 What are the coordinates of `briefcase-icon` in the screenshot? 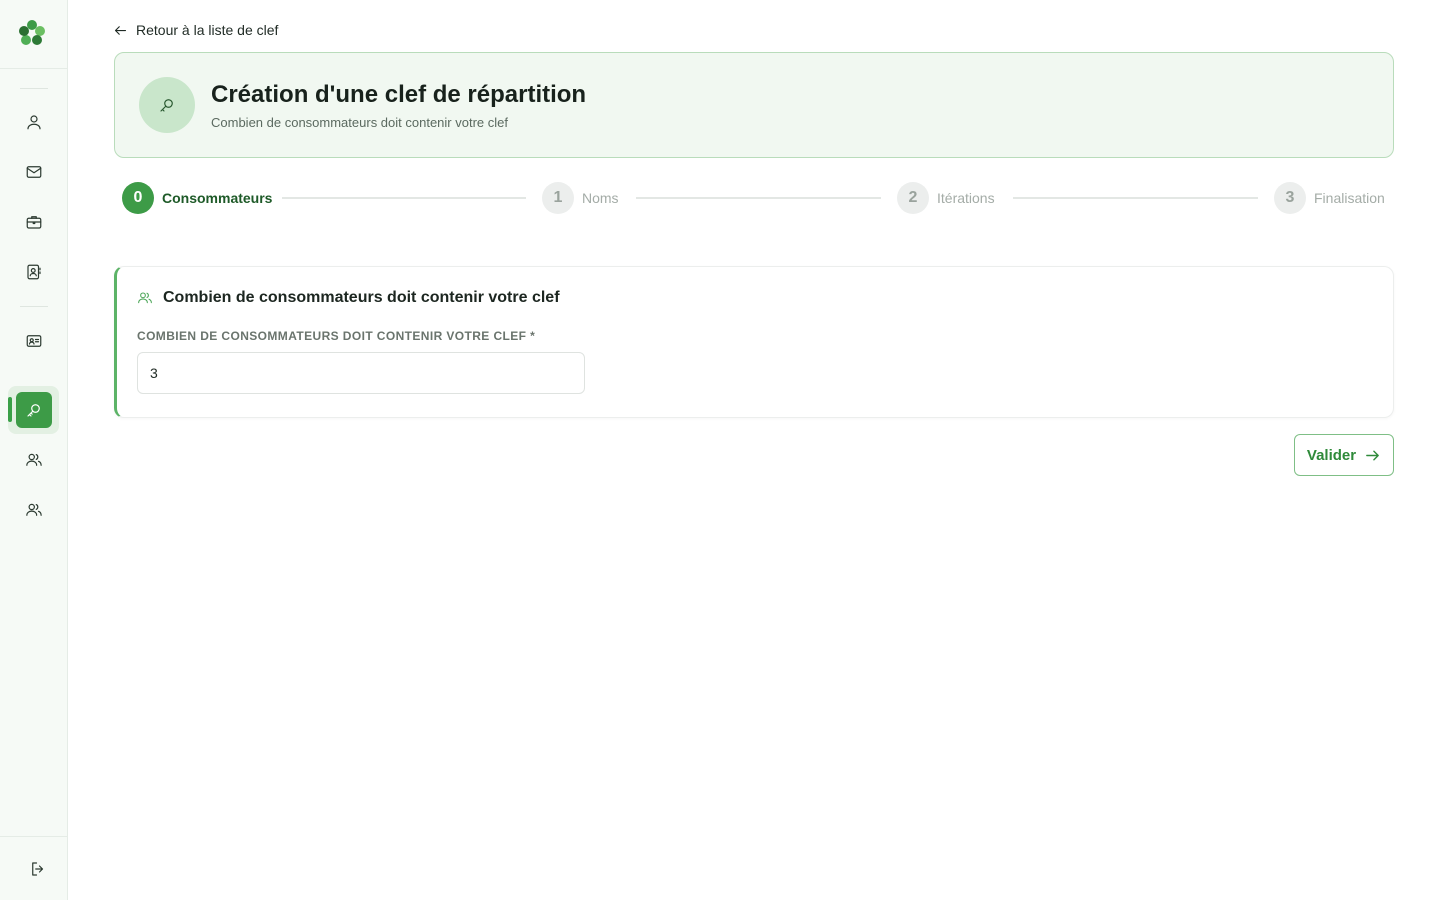 It's located at (34, 222).